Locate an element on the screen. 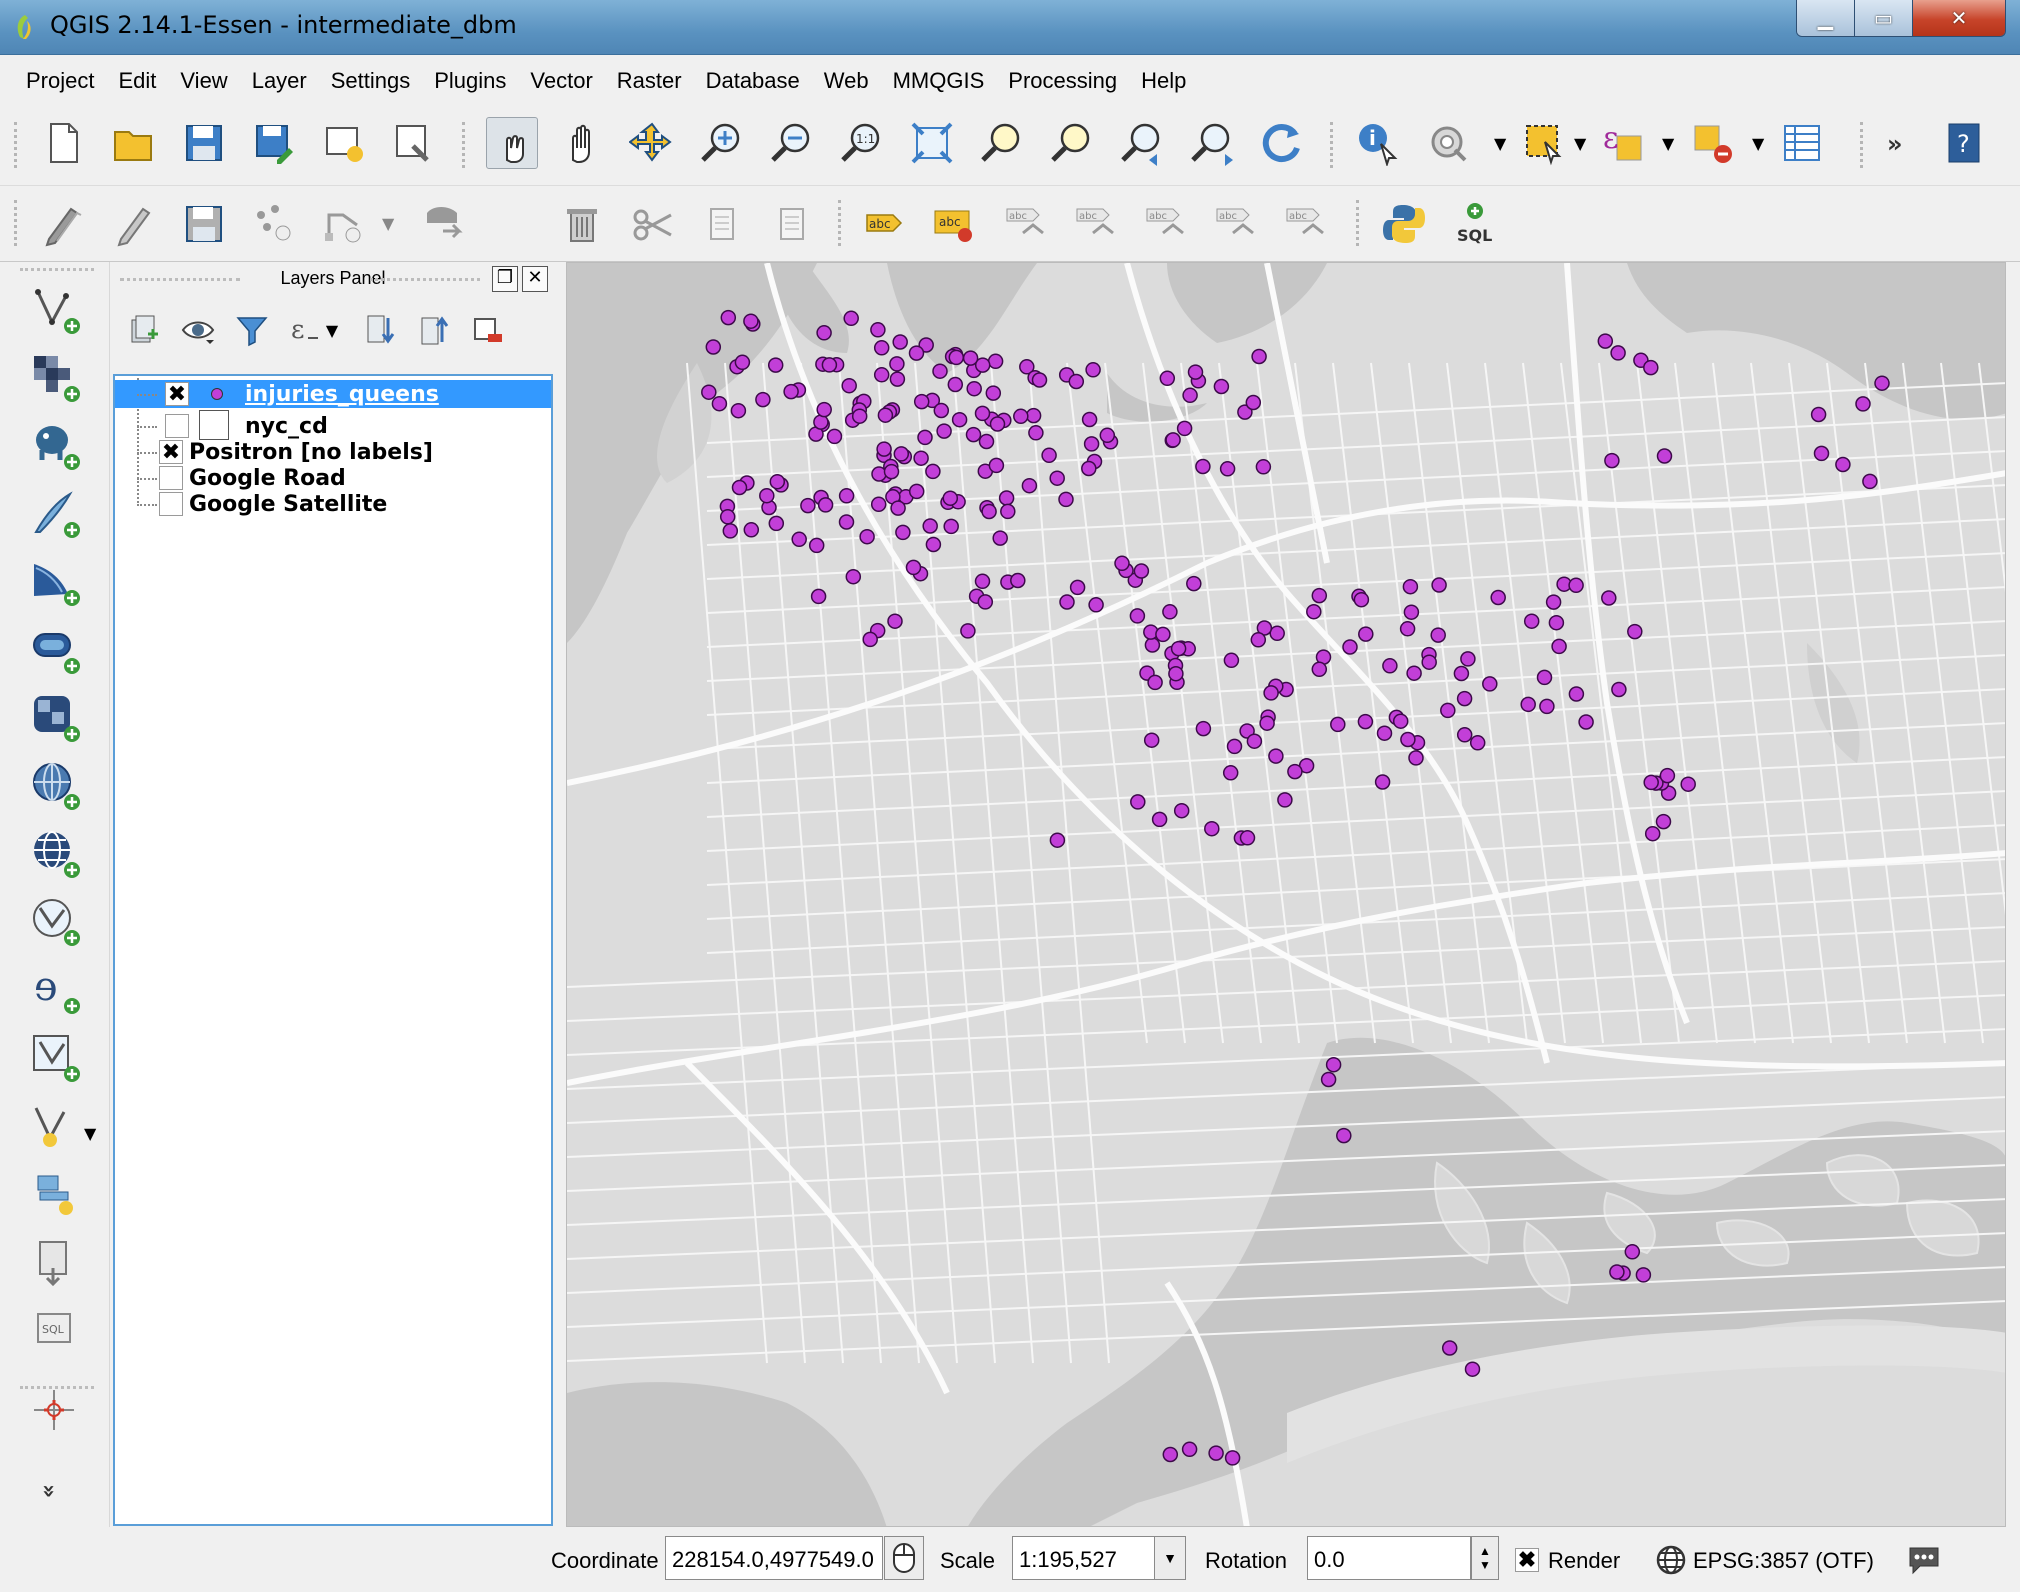 This screenshot has width=2020, height=1592. layer-labeling-button: abc is located at coordinates (884, 224).